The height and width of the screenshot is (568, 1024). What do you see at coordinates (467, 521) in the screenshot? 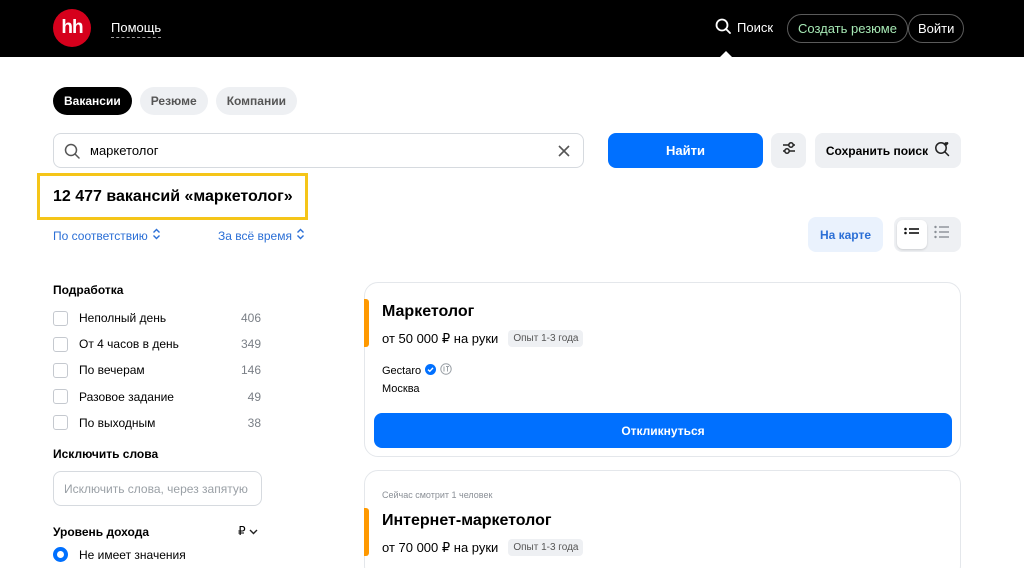
I see `vacancy-title-link: Интернет-маркетолог` at bounding box center [467, 521].